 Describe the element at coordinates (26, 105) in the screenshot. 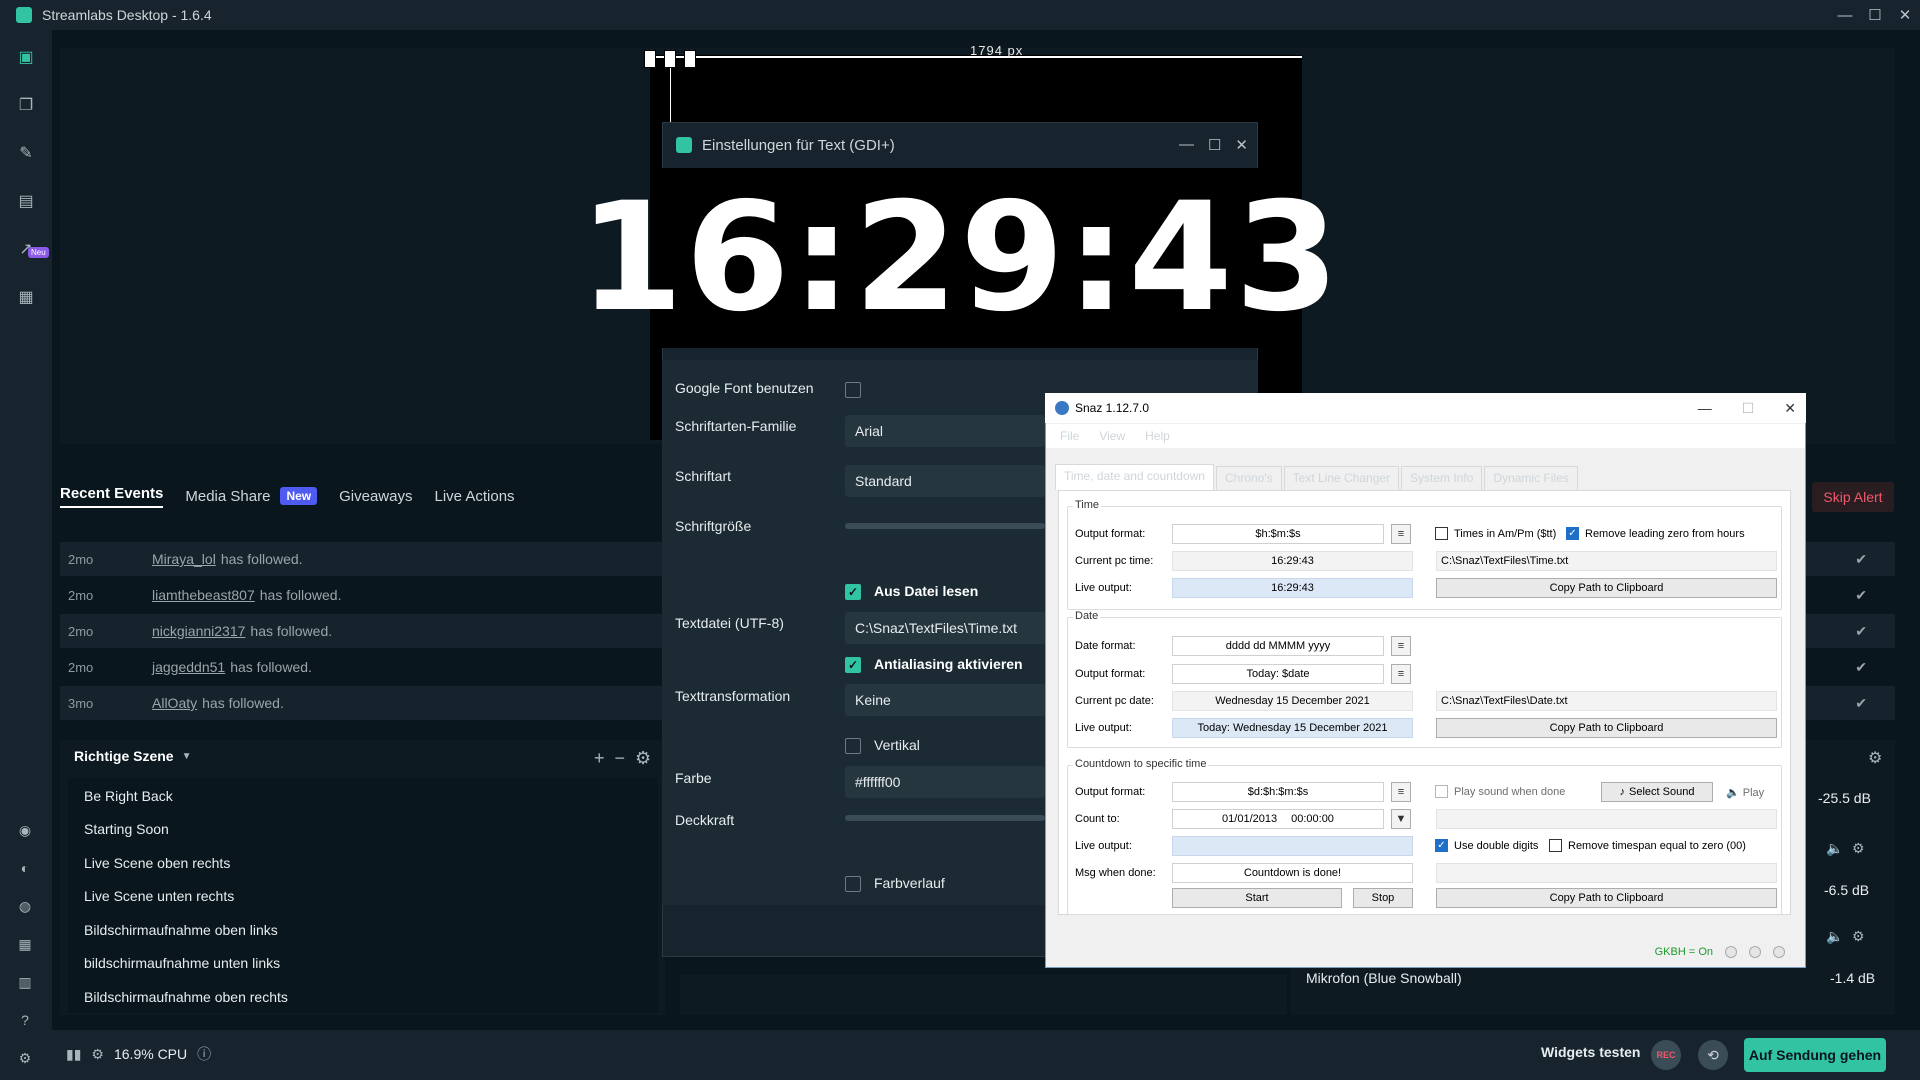

I see `themes-icon: ❐` at that location.